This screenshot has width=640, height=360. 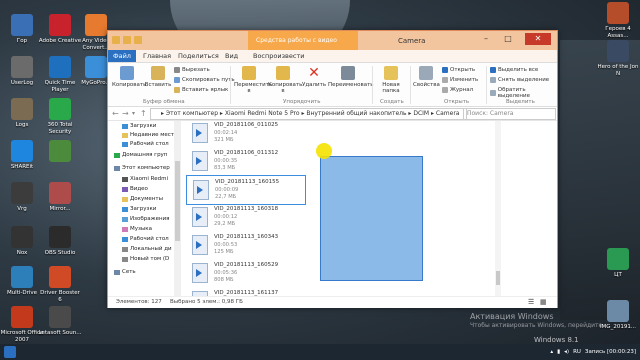 I want to click on up-icon: ↑, so click(x=143, y=113).